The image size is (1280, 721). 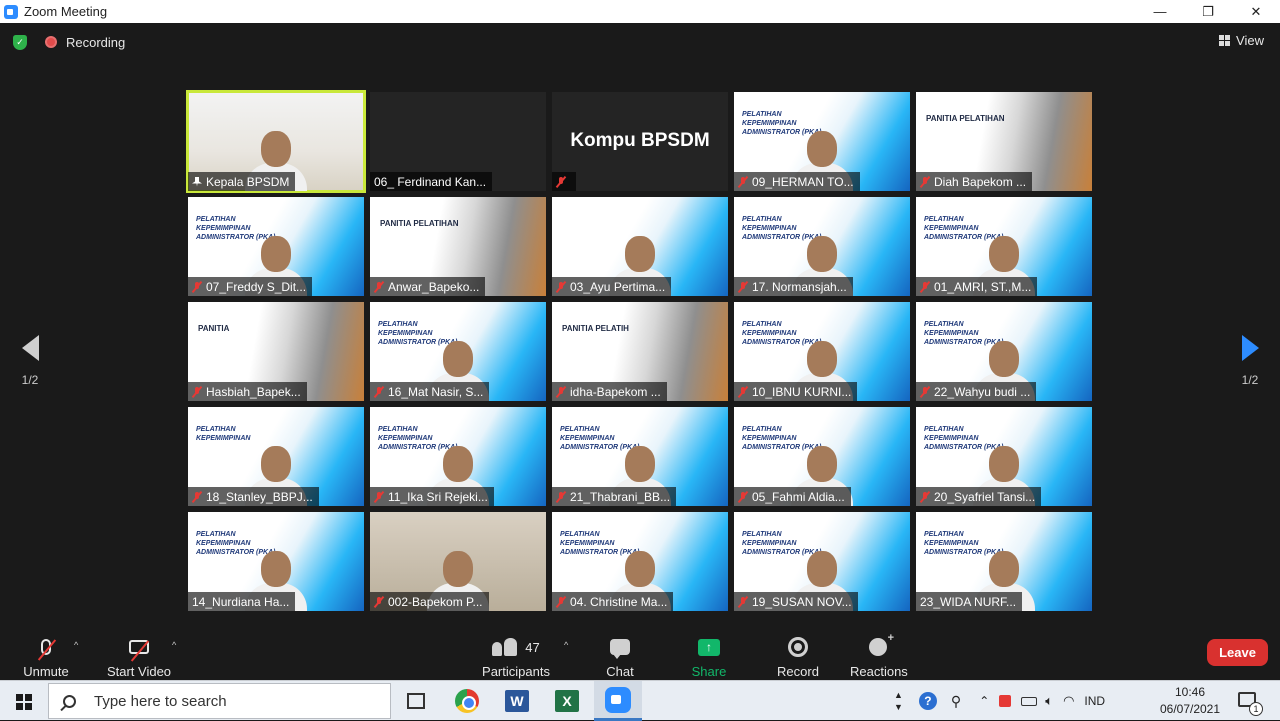 What do you see at coordinates (566, 645) in the screenshot?
I see `participants-options-caret: ^` at bounding box center [566, 645].